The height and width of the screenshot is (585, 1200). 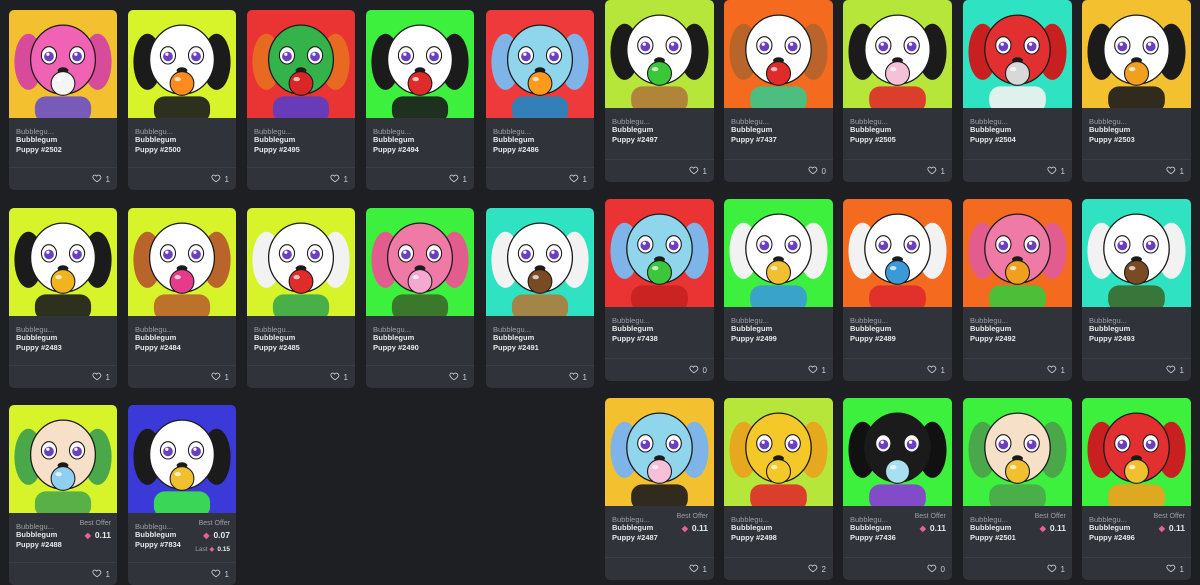 I want to click on favorite-button: 2, so click(x=816, y=569).